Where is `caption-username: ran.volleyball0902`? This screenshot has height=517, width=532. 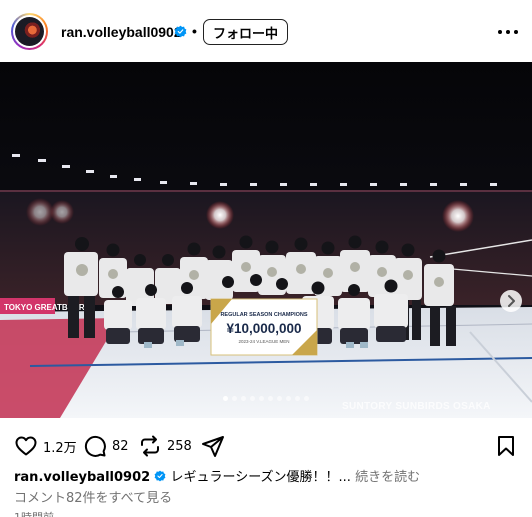 caption-username: ran.volleyball0902 is located at coordinates (82, 477).